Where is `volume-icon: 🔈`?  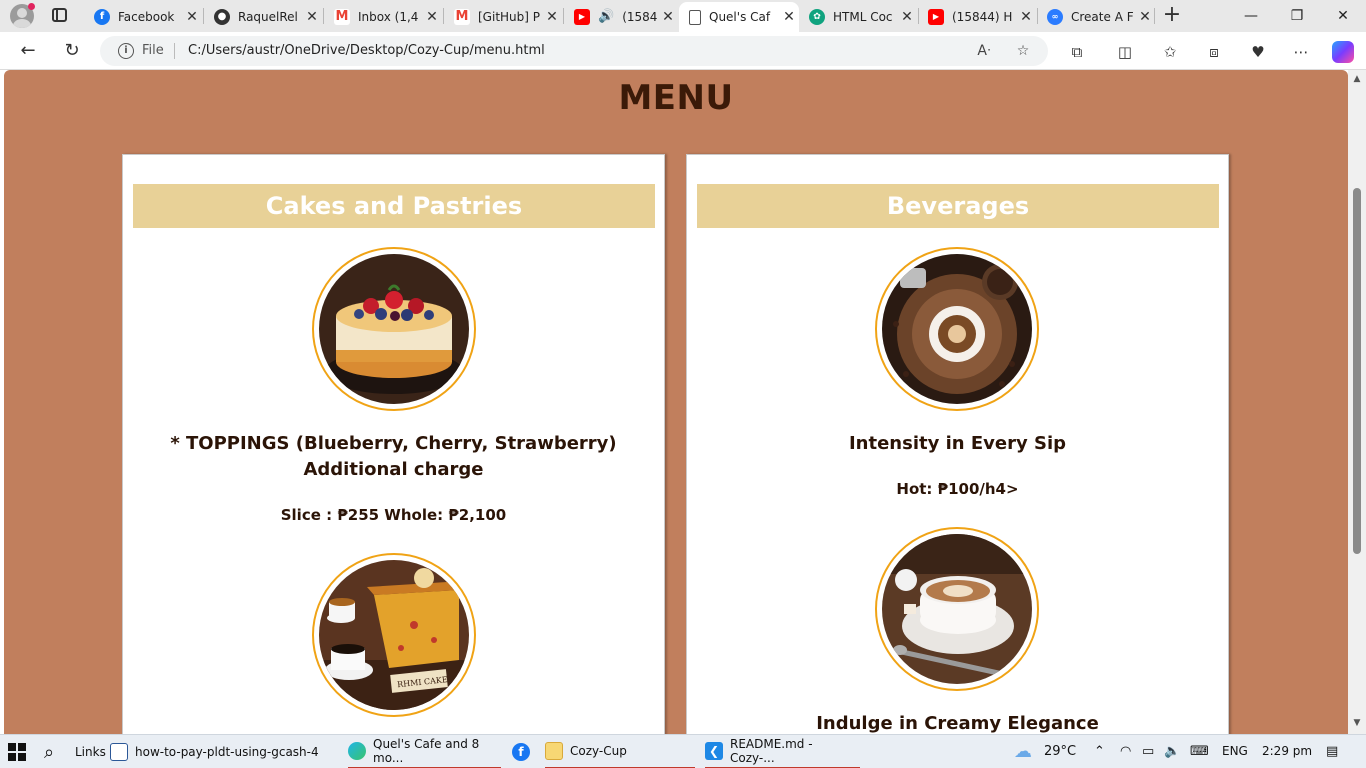
volume-icon: 🔈 is located at coordinates (1172, 751).